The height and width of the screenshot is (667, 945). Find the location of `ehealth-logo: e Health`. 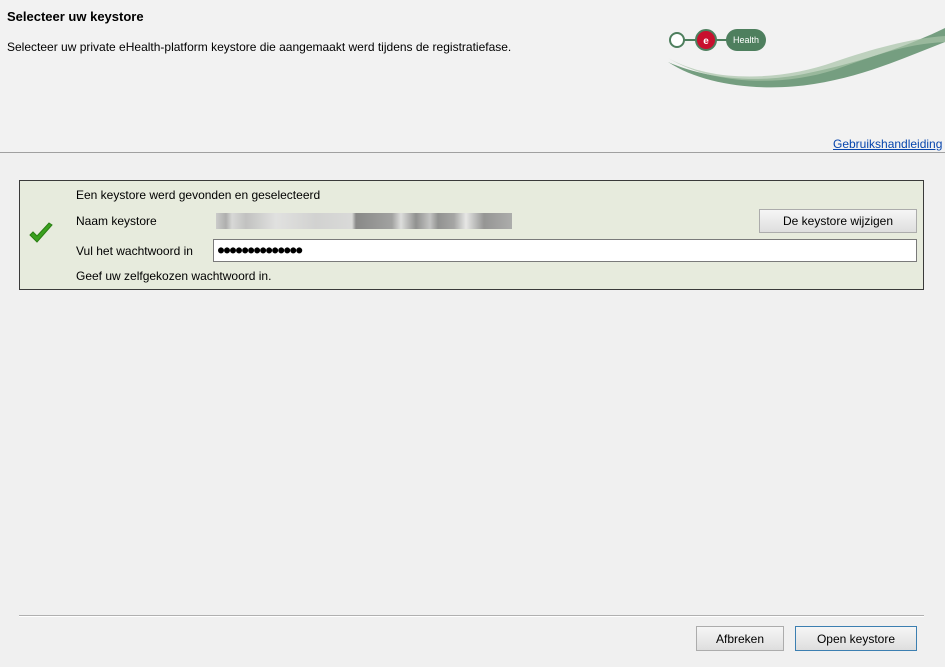

ehealth-logo: e Health is located at coordinates (806, 58).